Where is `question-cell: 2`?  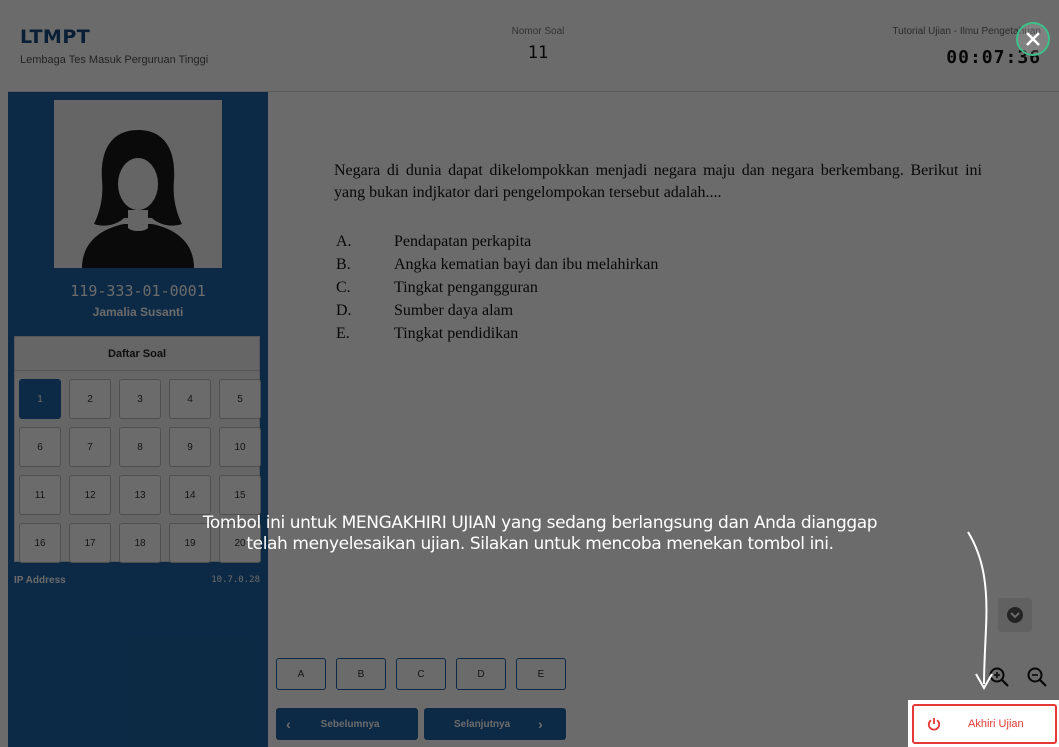
question-cell: 2 is located at coordinates (90, 399).